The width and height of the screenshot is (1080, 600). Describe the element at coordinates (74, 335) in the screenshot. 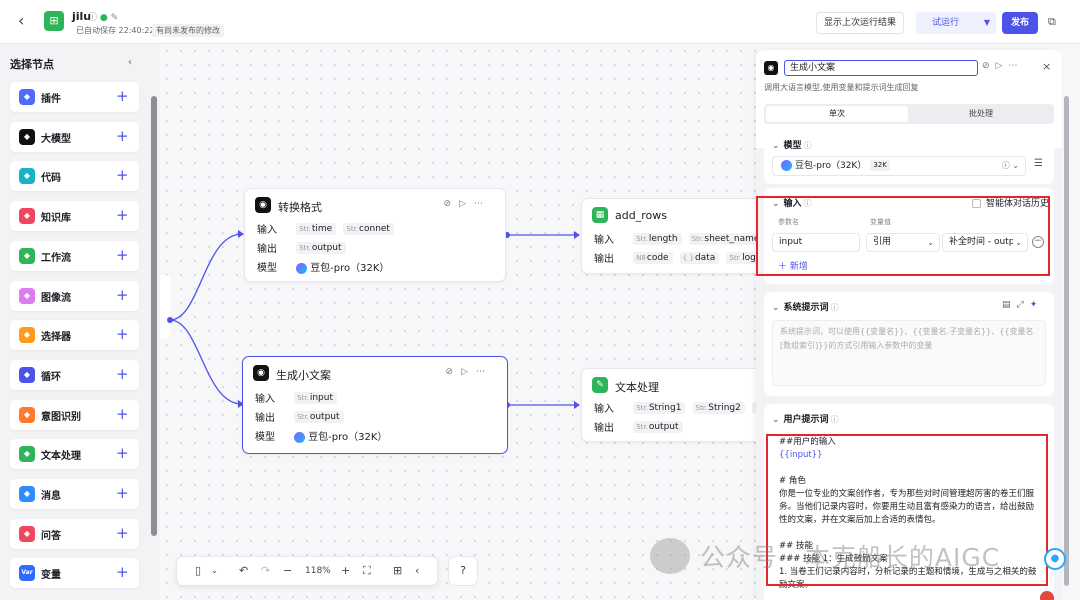

I see `sidebar-item-6: ◆ 选择器 +` at that location.